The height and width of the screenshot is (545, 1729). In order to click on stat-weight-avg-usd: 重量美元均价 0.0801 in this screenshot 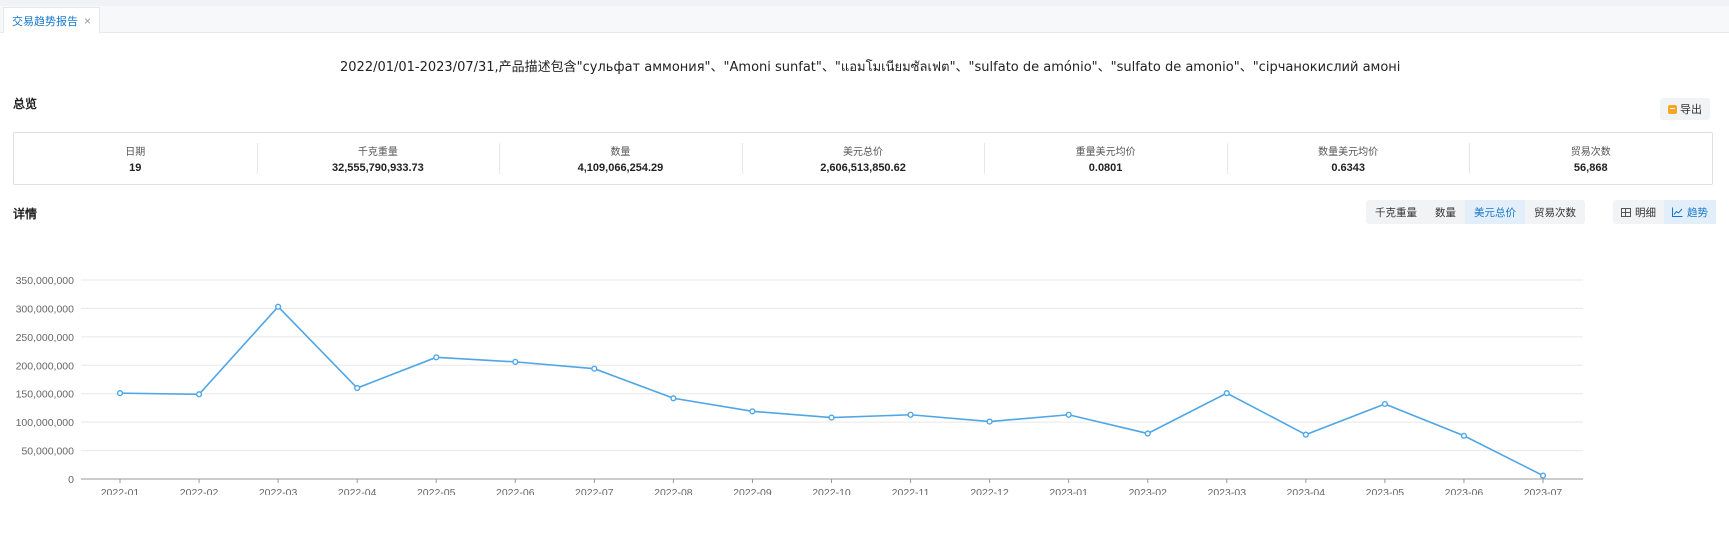, I will do `click(1105, 158)`.